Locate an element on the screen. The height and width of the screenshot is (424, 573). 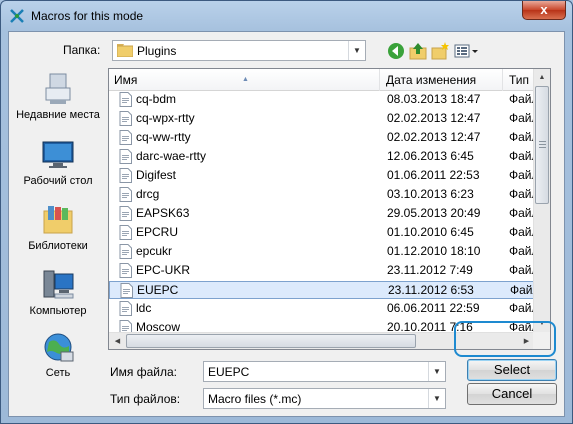
file-row: epcukr 01.12.2010 18:10 Файл is located at coordinates (322, 252).